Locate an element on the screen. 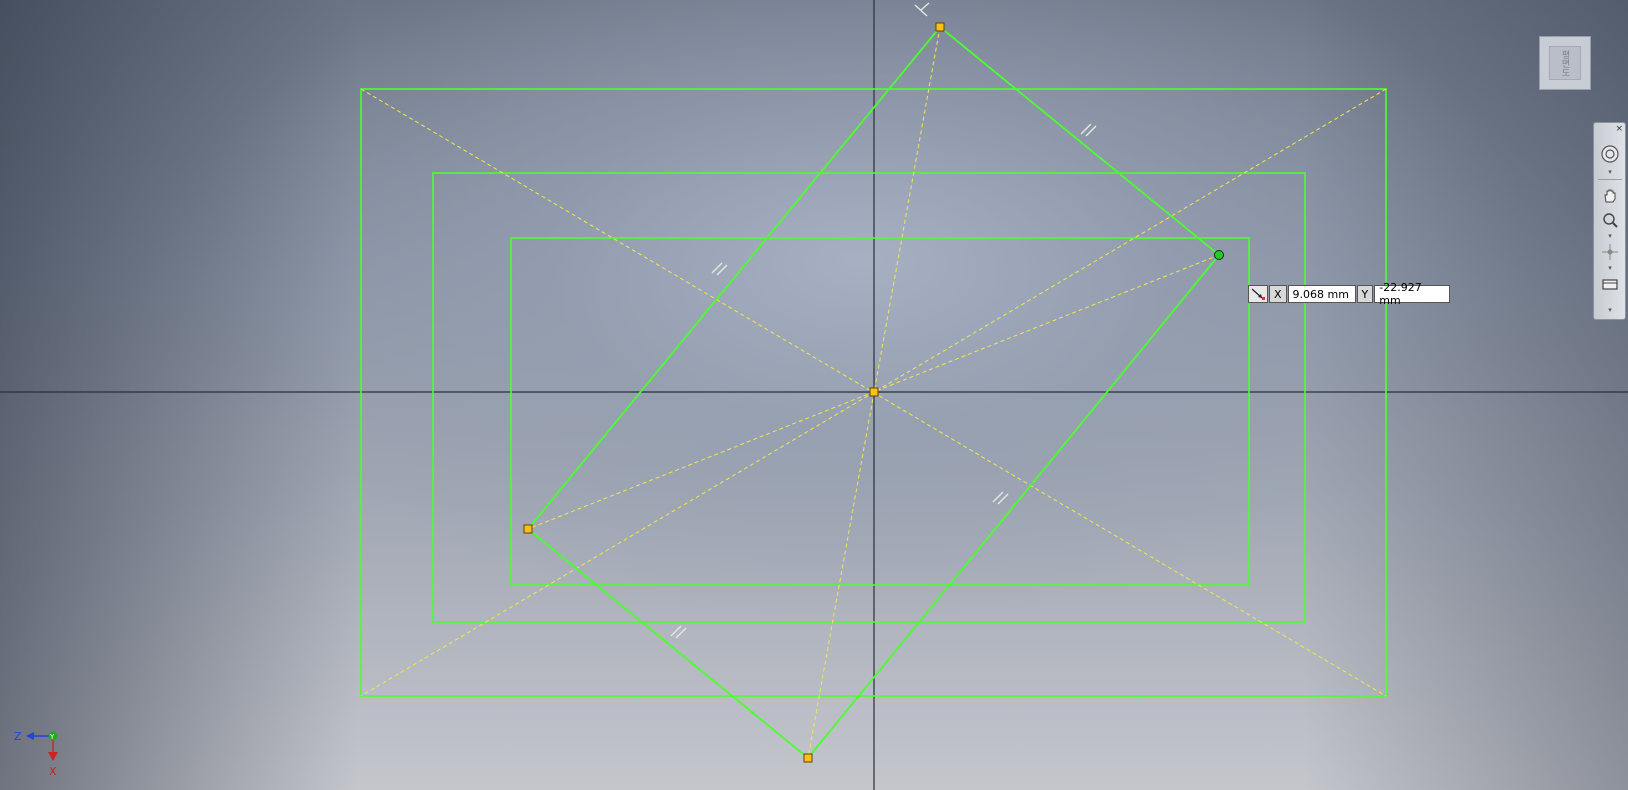  viewcube: 평면도 is located at coordinates (1565, 63).